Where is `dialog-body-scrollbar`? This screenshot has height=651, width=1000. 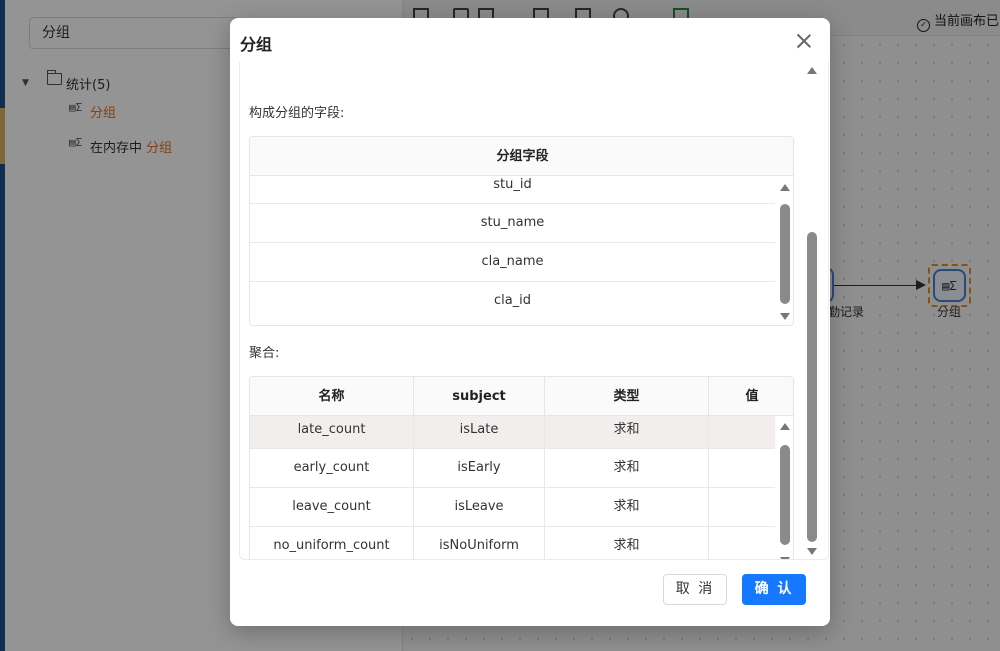
dialog-body-scrollbar is located at coordinates (812, 311).